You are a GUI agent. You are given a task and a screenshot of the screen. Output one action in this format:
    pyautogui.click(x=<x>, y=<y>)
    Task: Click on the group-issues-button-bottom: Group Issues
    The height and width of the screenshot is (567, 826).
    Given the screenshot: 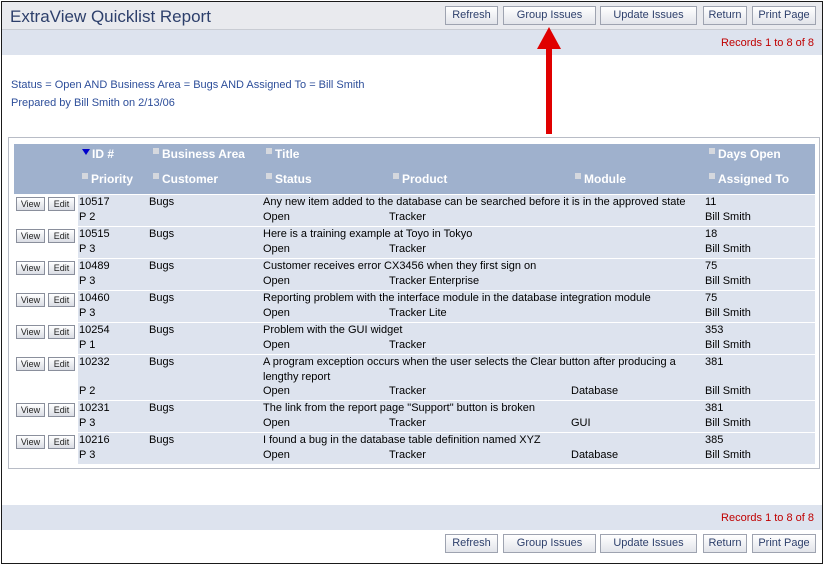 What is the action you would take?
    pyautogui.click(x=549, y=543)
    